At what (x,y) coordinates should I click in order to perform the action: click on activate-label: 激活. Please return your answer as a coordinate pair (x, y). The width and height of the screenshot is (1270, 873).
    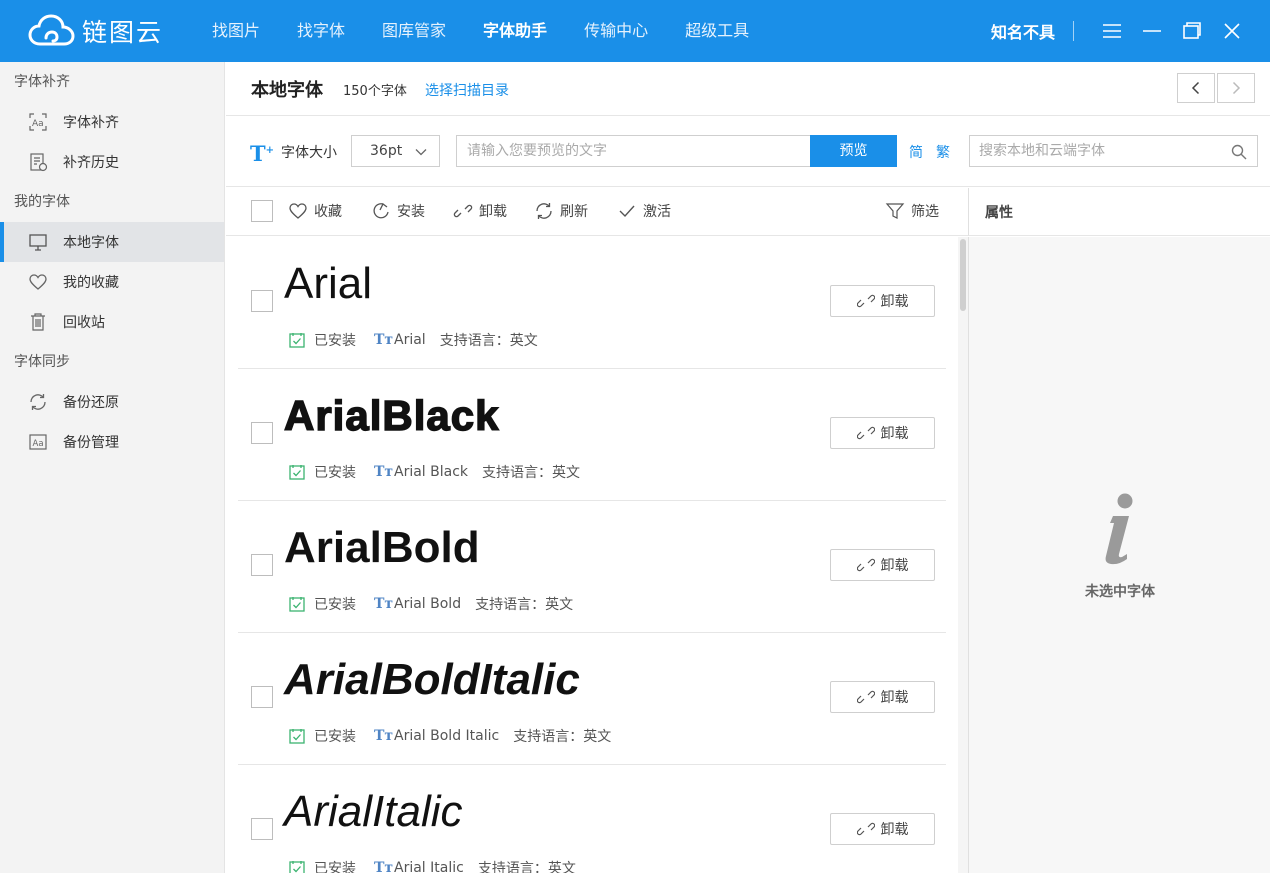
    Looking at the image, I should click on (657, 212).